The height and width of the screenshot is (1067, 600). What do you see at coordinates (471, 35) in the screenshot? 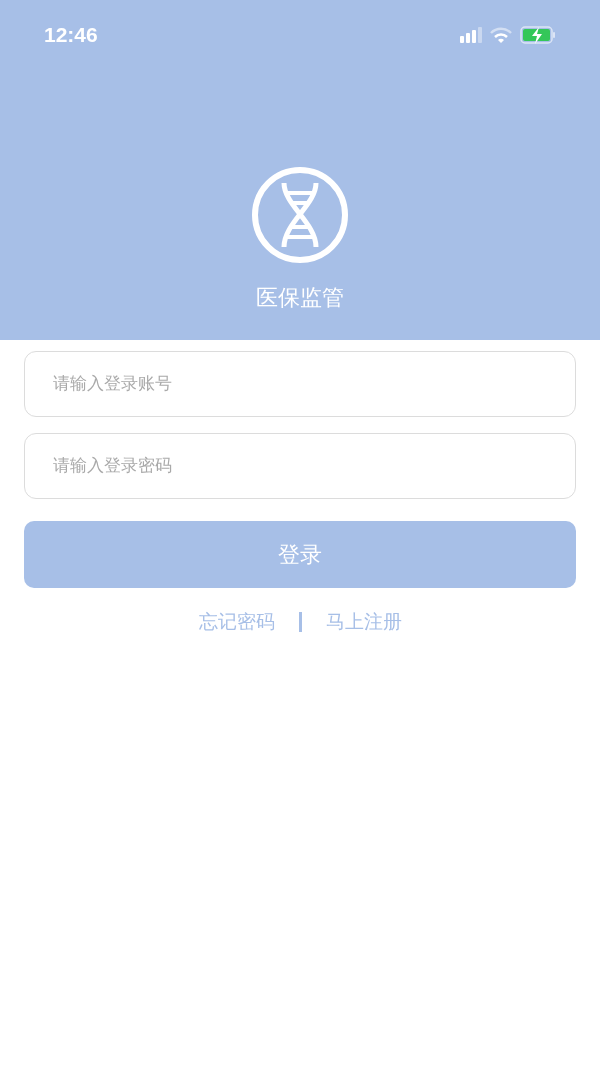
I see `signal-icon` at bounding box center [471, 35].